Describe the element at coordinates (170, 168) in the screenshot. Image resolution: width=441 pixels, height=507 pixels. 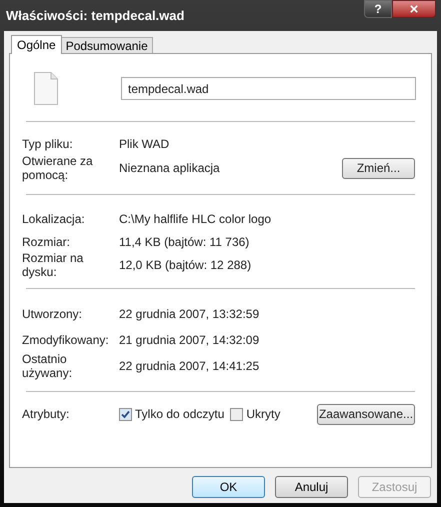
I see `field-value: Nieznana aplikacja` at that location.